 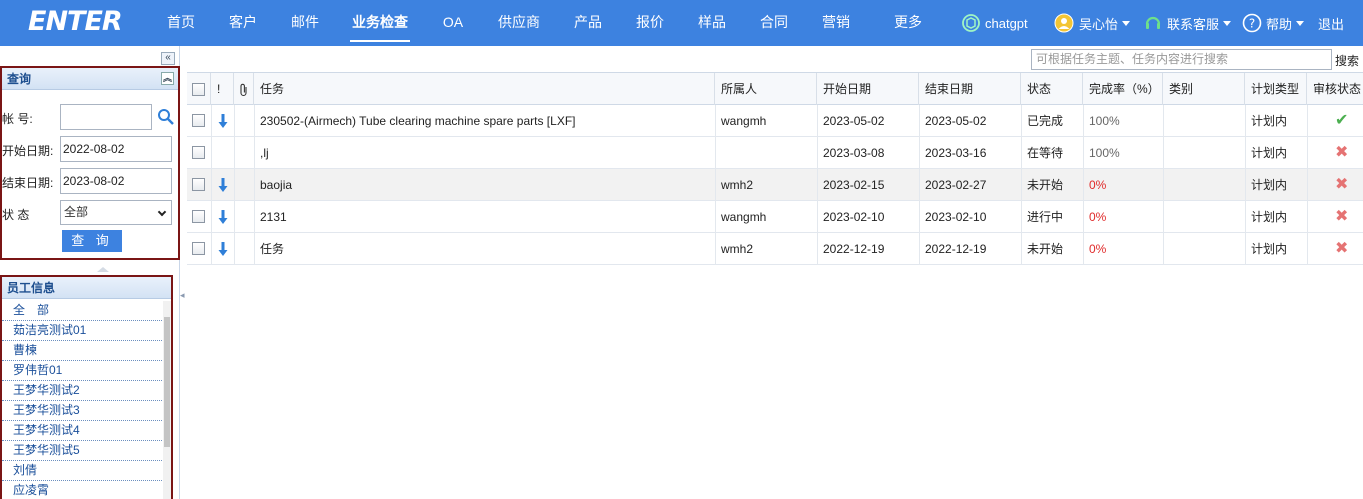 I want to click on header-plan-type: 计划类型, so click(x=1276, y=89).